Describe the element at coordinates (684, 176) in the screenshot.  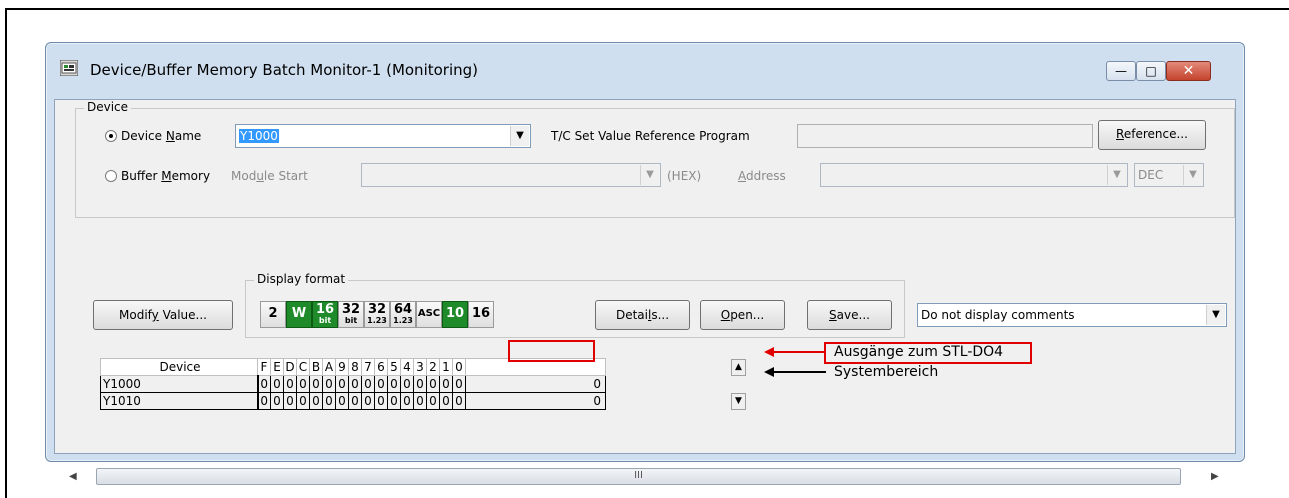
I see `hex-label: (HEX)` at that location.